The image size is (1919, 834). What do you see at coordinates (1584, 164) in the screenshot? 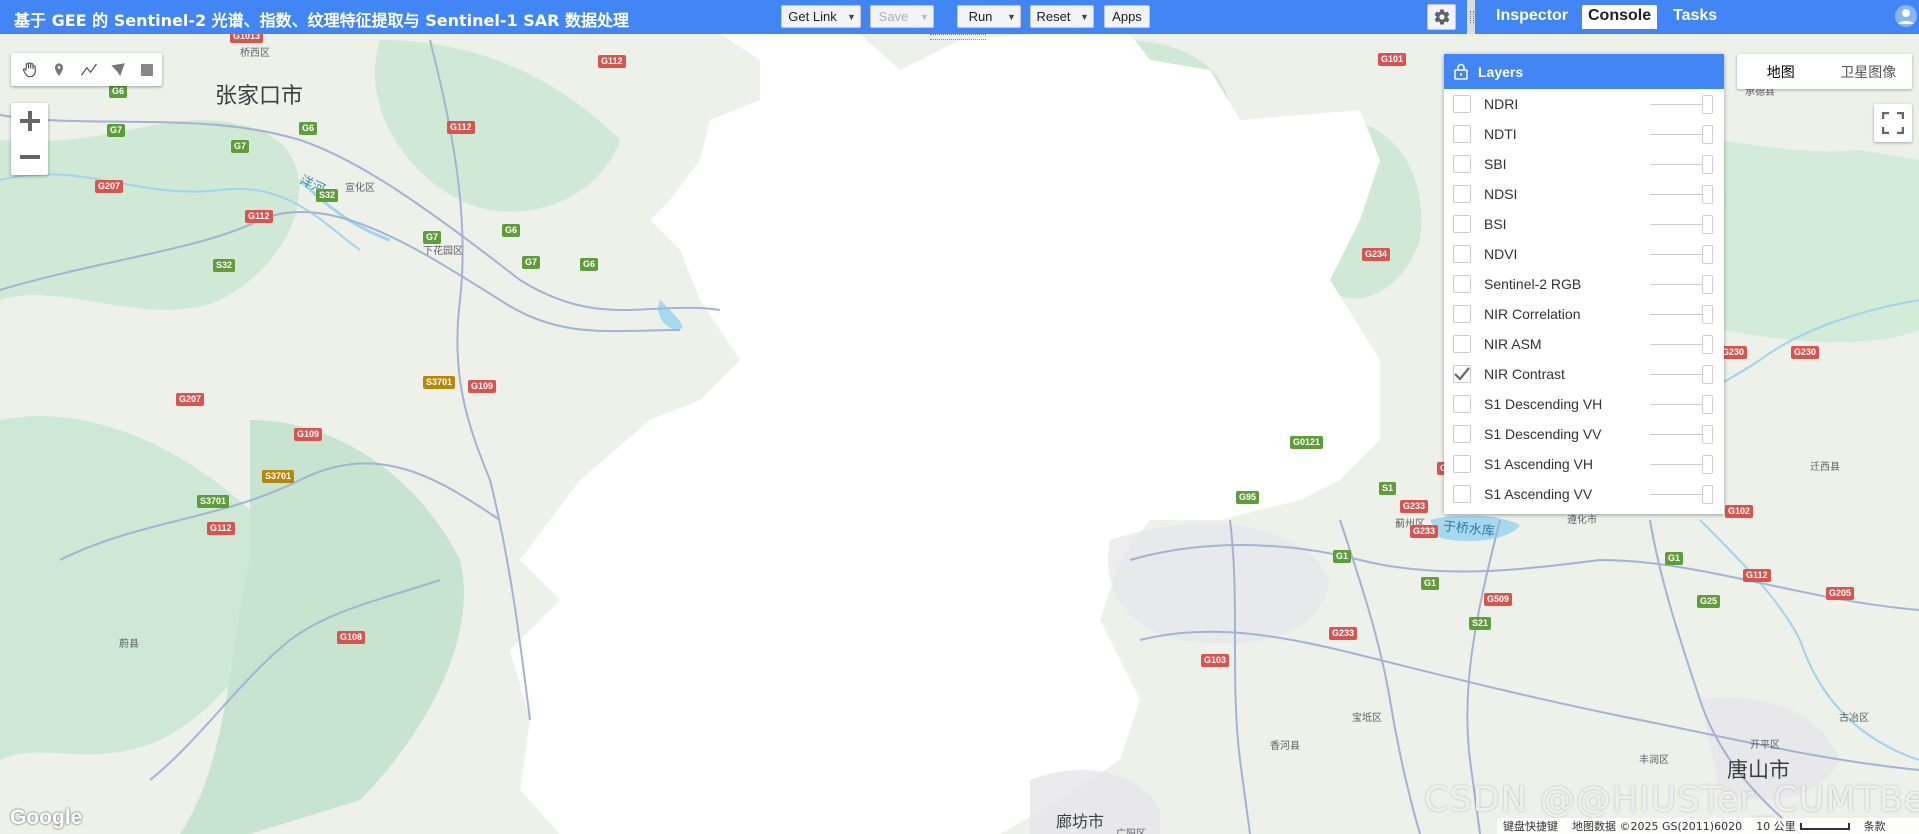
I see `layer-row: SBI` at bounding box center [1584, 164].